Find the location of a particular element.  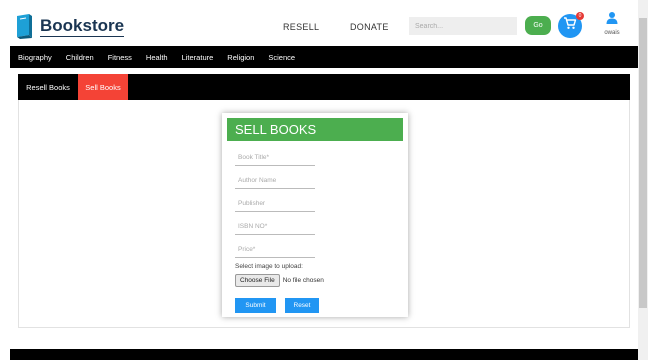

cart-icon is located at coordinates (570, 26).